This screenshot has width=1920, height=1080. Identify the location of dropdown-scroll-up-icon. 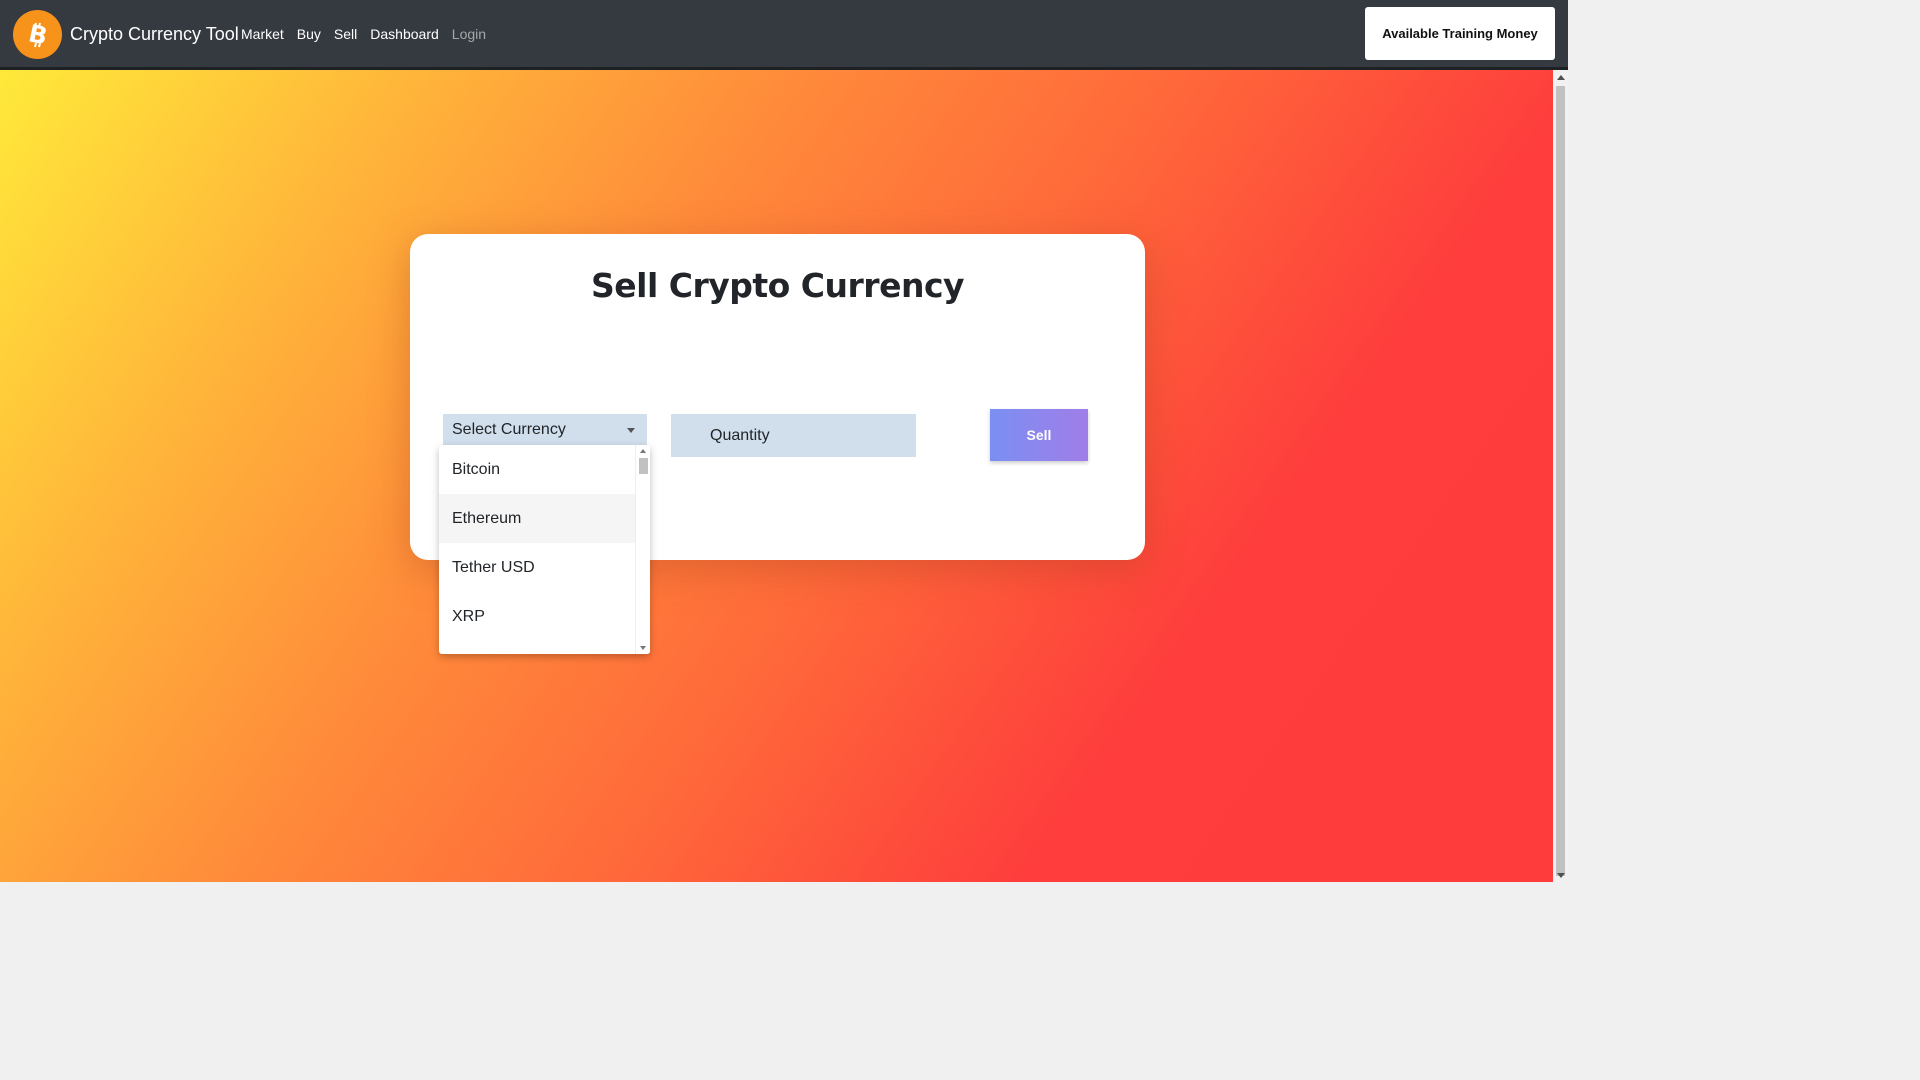
(643, 451).